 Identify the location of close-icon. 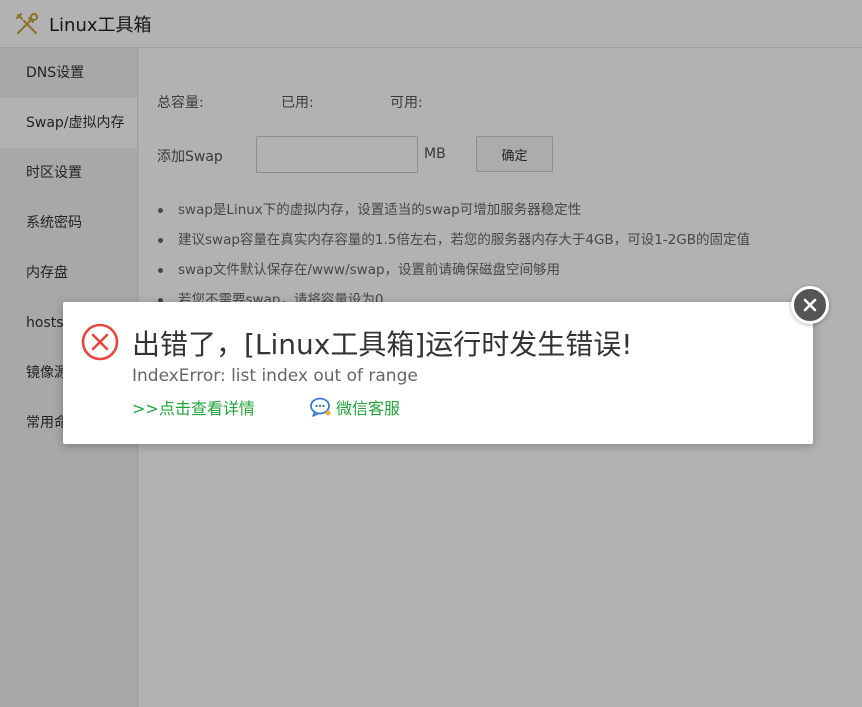
(810, 305).